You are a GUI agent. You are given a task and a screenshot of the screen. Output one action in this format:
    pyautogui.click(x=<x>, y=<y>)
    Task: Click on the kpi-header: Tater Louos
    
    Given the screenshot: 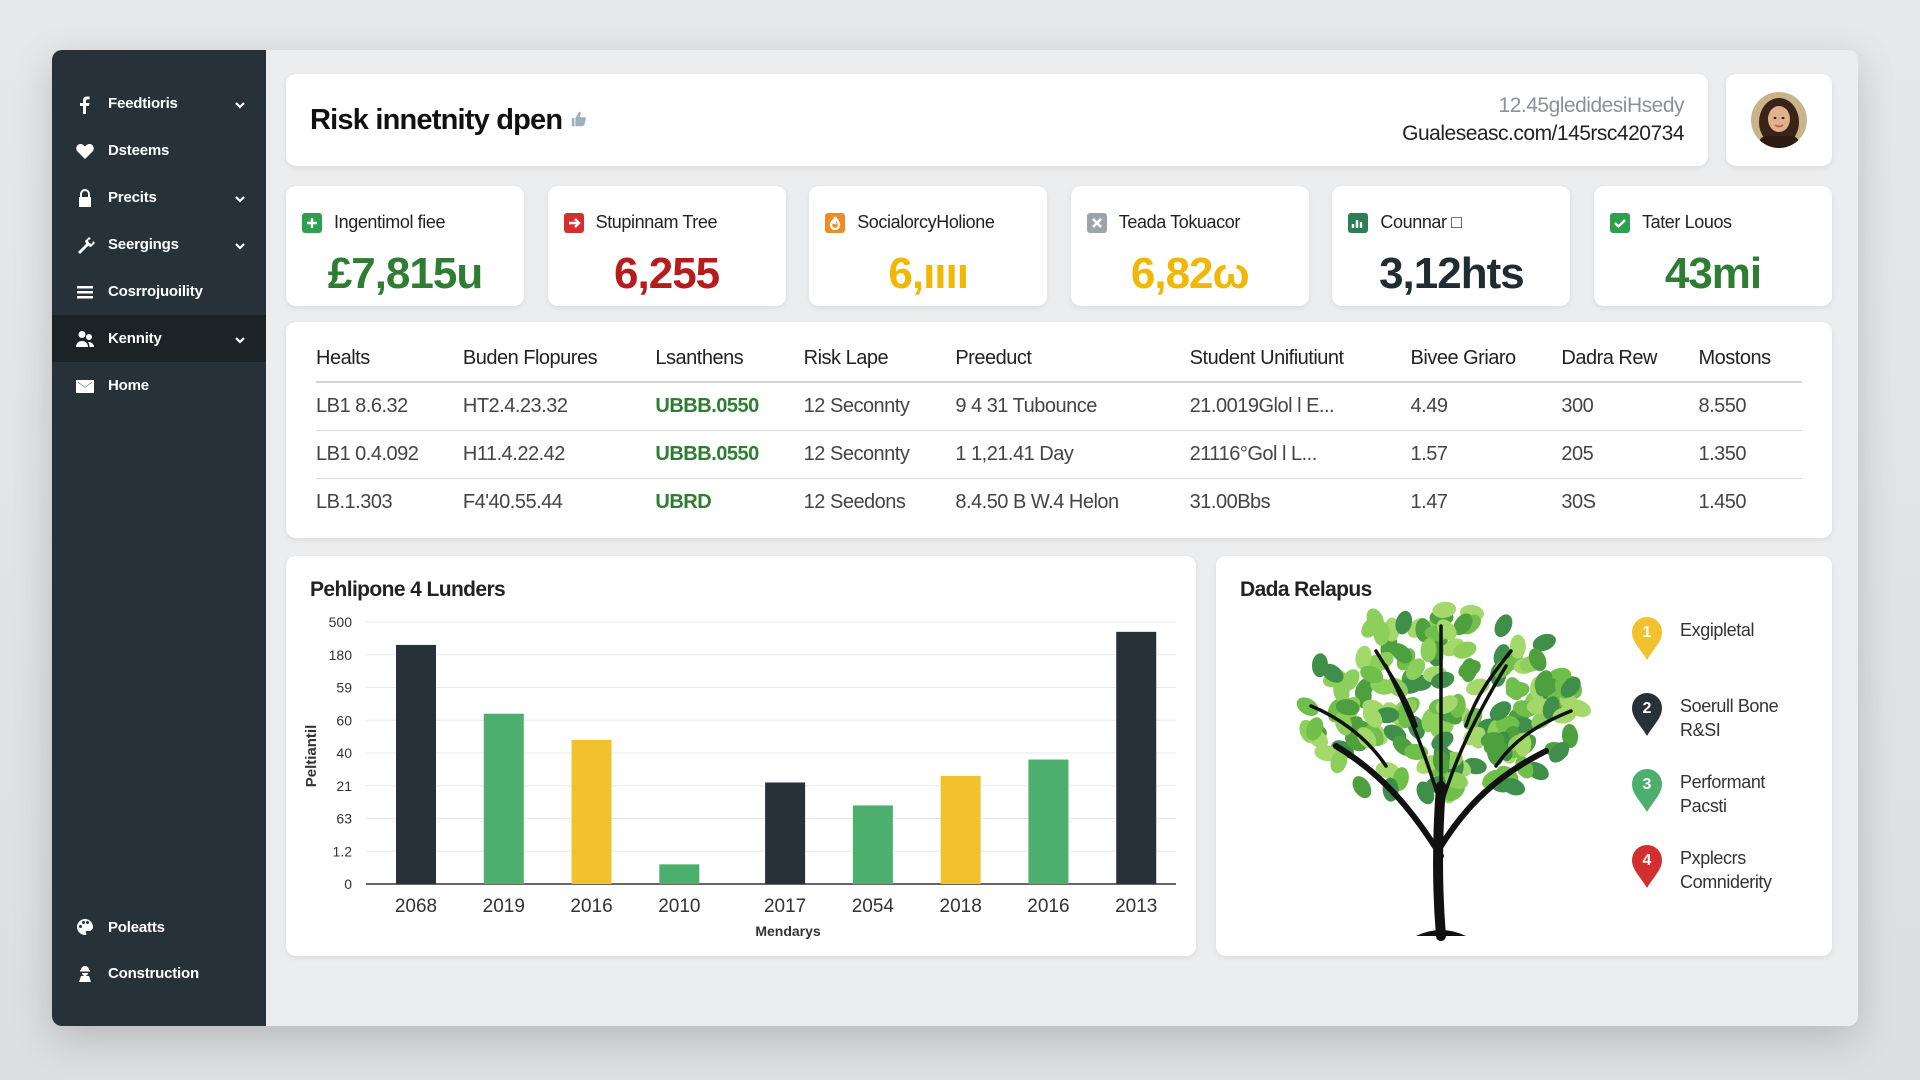 What is the action you would take?
    pyautogui.click(x=1713, y=222)
    